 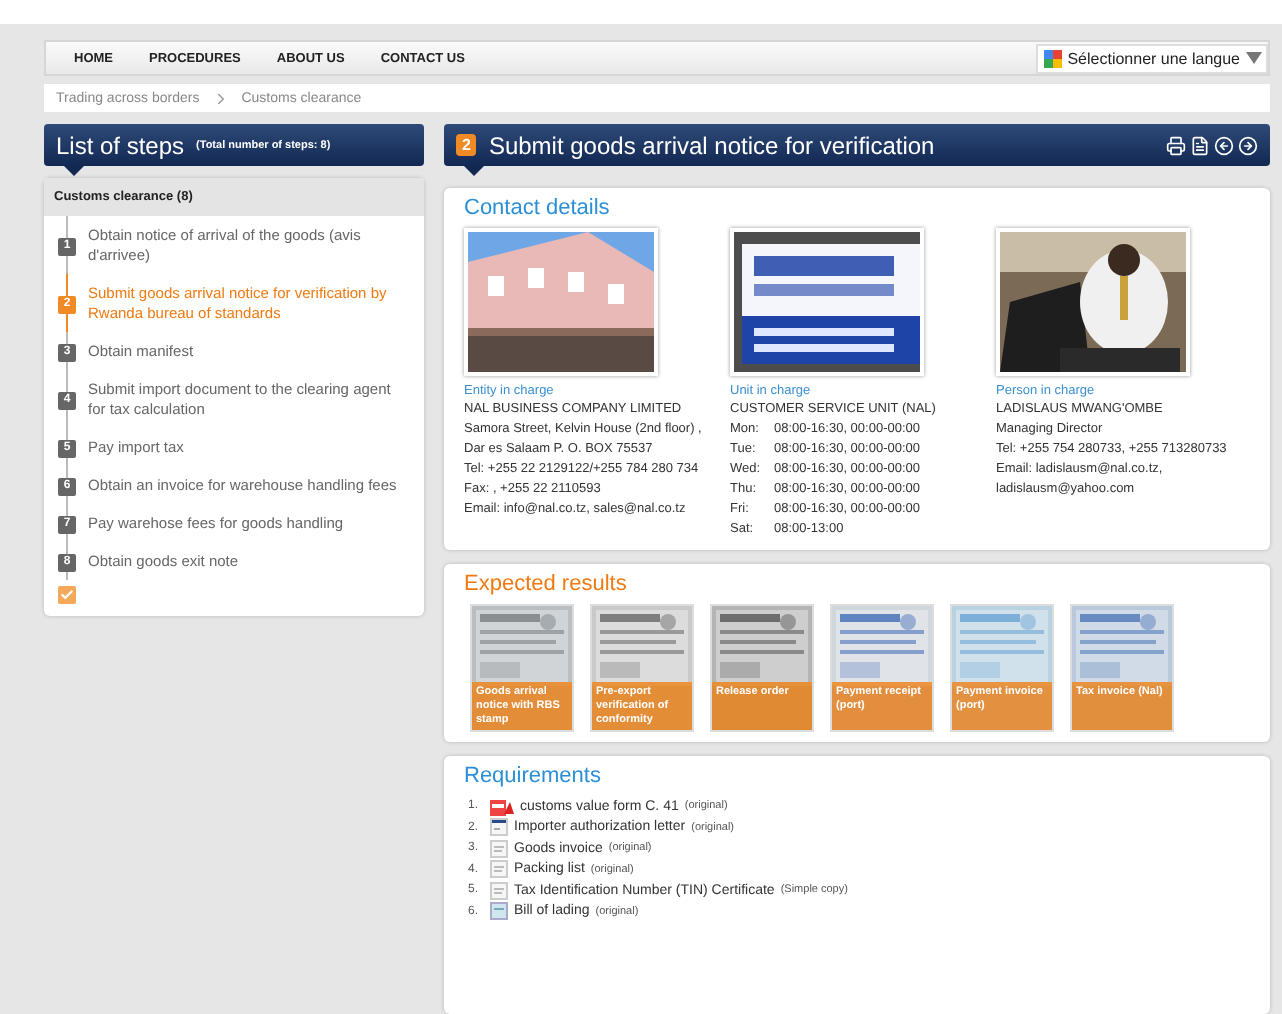 I want to click on back-icon, so click(x=1224, y=145).